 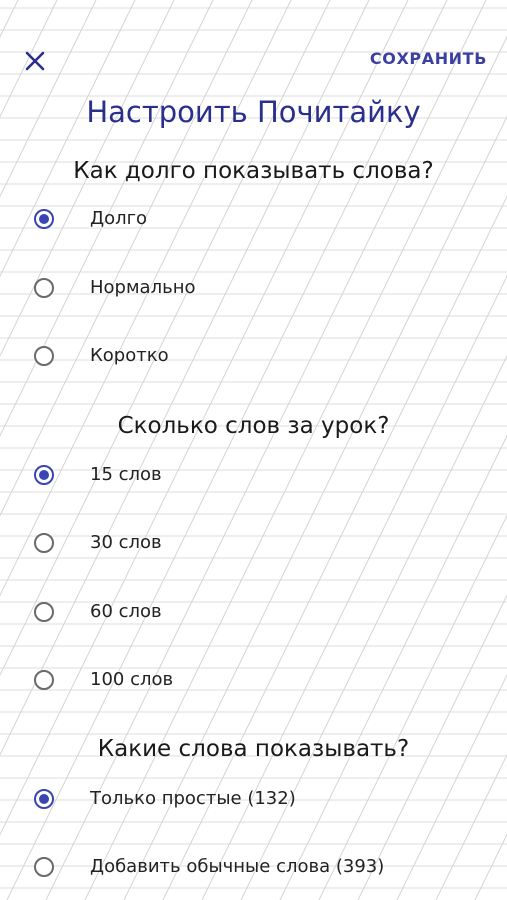 What do you see at coordinates (193, 798) in the screenshot?
I see `option-label: Только простые (132)` at bounding box center [193, 798].